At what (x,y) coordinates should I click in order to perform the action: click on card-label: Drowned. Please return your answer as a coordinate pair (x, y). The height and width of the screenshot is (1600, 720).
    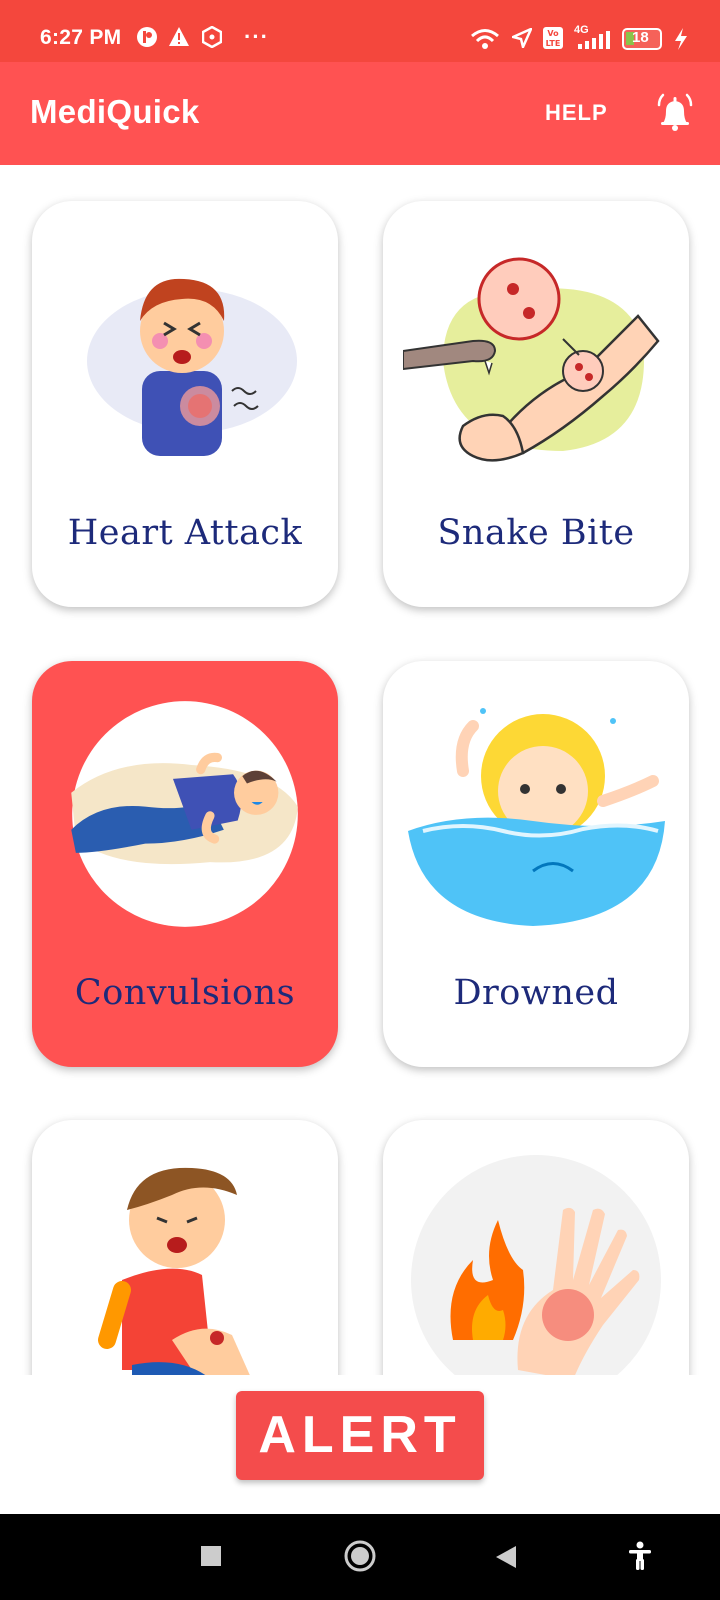
    Looking at the image, I should click on (536, 993).